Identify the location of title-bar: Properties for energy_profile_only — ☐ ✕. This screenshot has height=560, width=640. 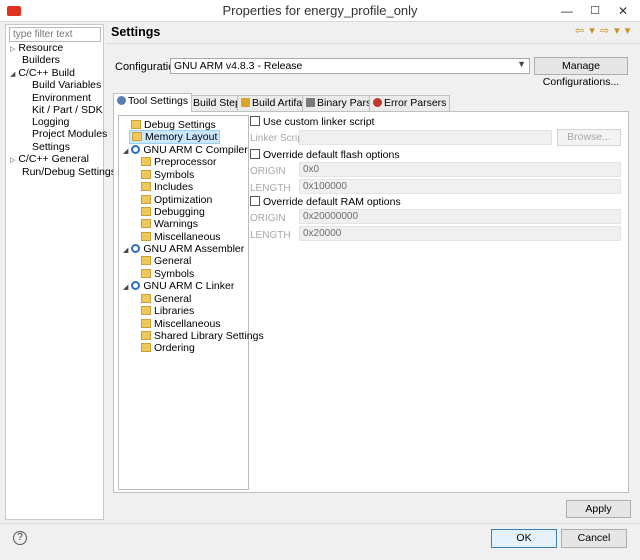
(320, 11).